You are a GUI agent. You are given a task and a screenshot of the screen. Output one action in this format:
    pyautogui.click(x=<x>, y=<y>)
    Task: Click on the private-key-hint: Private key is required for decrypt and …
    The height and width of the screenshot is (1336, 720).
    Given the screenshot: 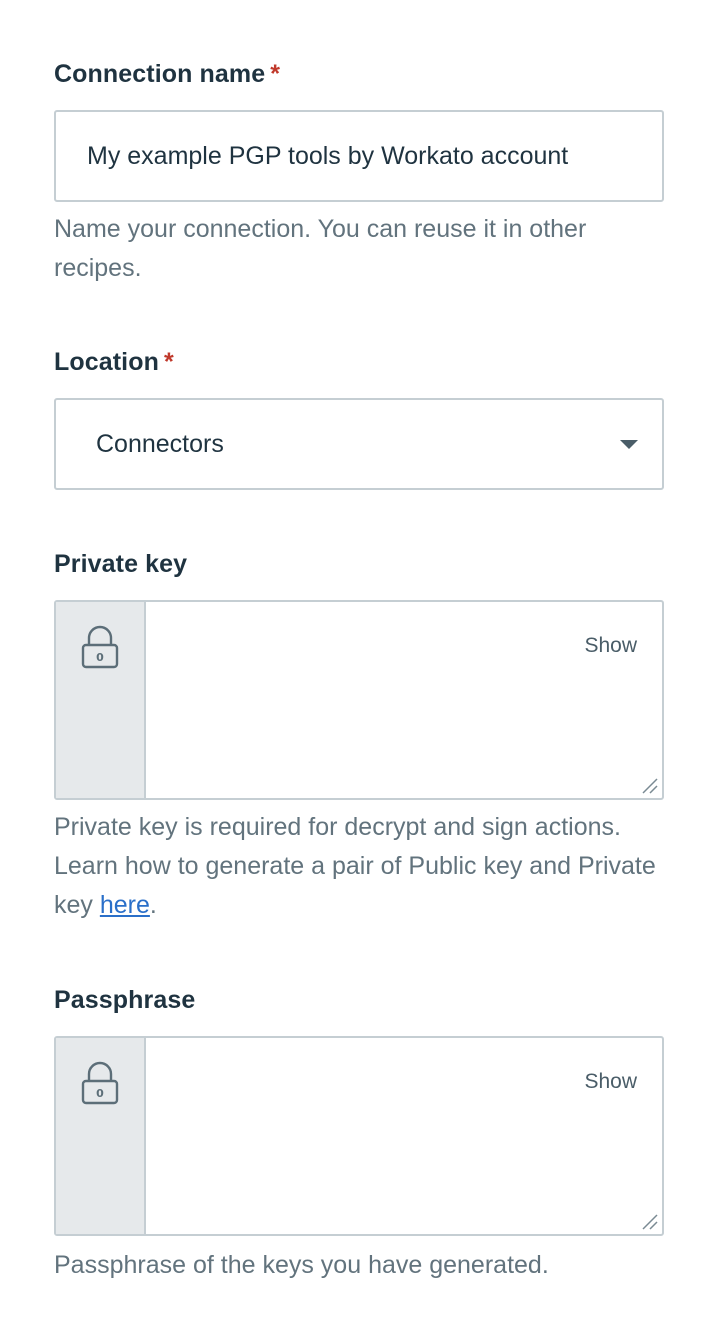 What is the action you would take?
    pyautogui.click(x=364, y=866)
    